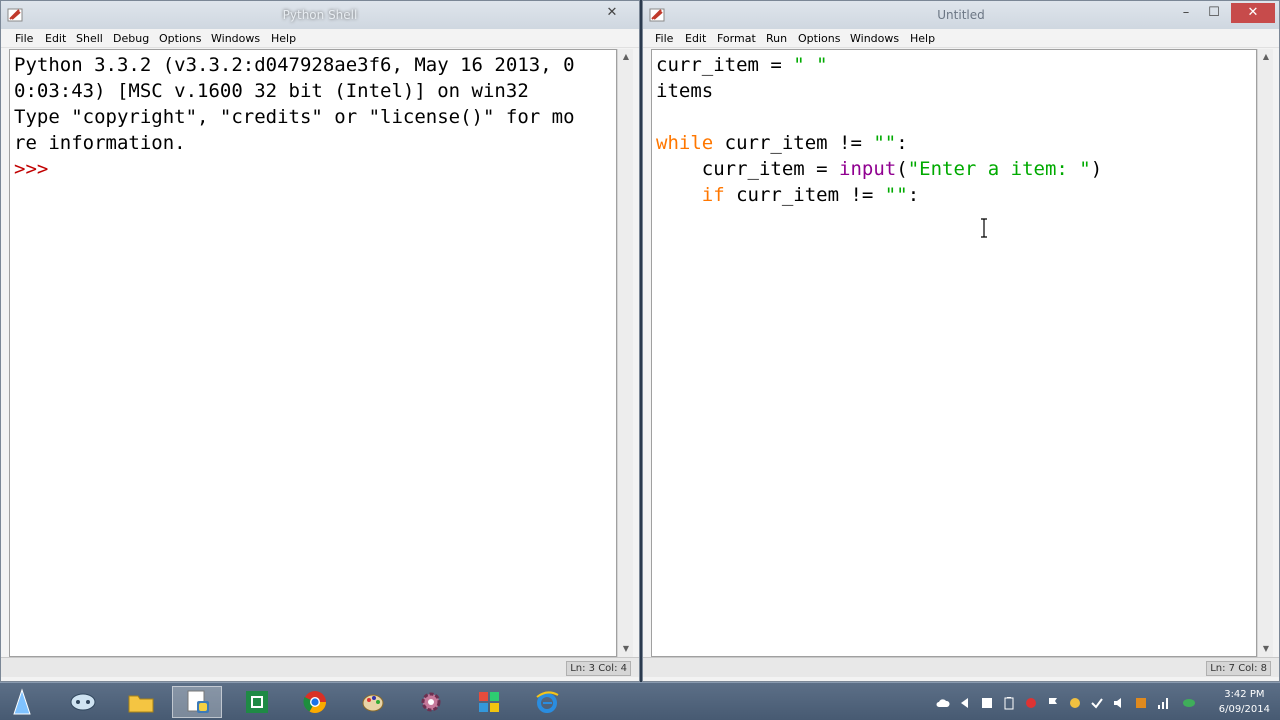  What do you see at coordinates (1214, 13) in the screenshot?
I see `maximize-button: ☐` at bounding box center [1214, 13].